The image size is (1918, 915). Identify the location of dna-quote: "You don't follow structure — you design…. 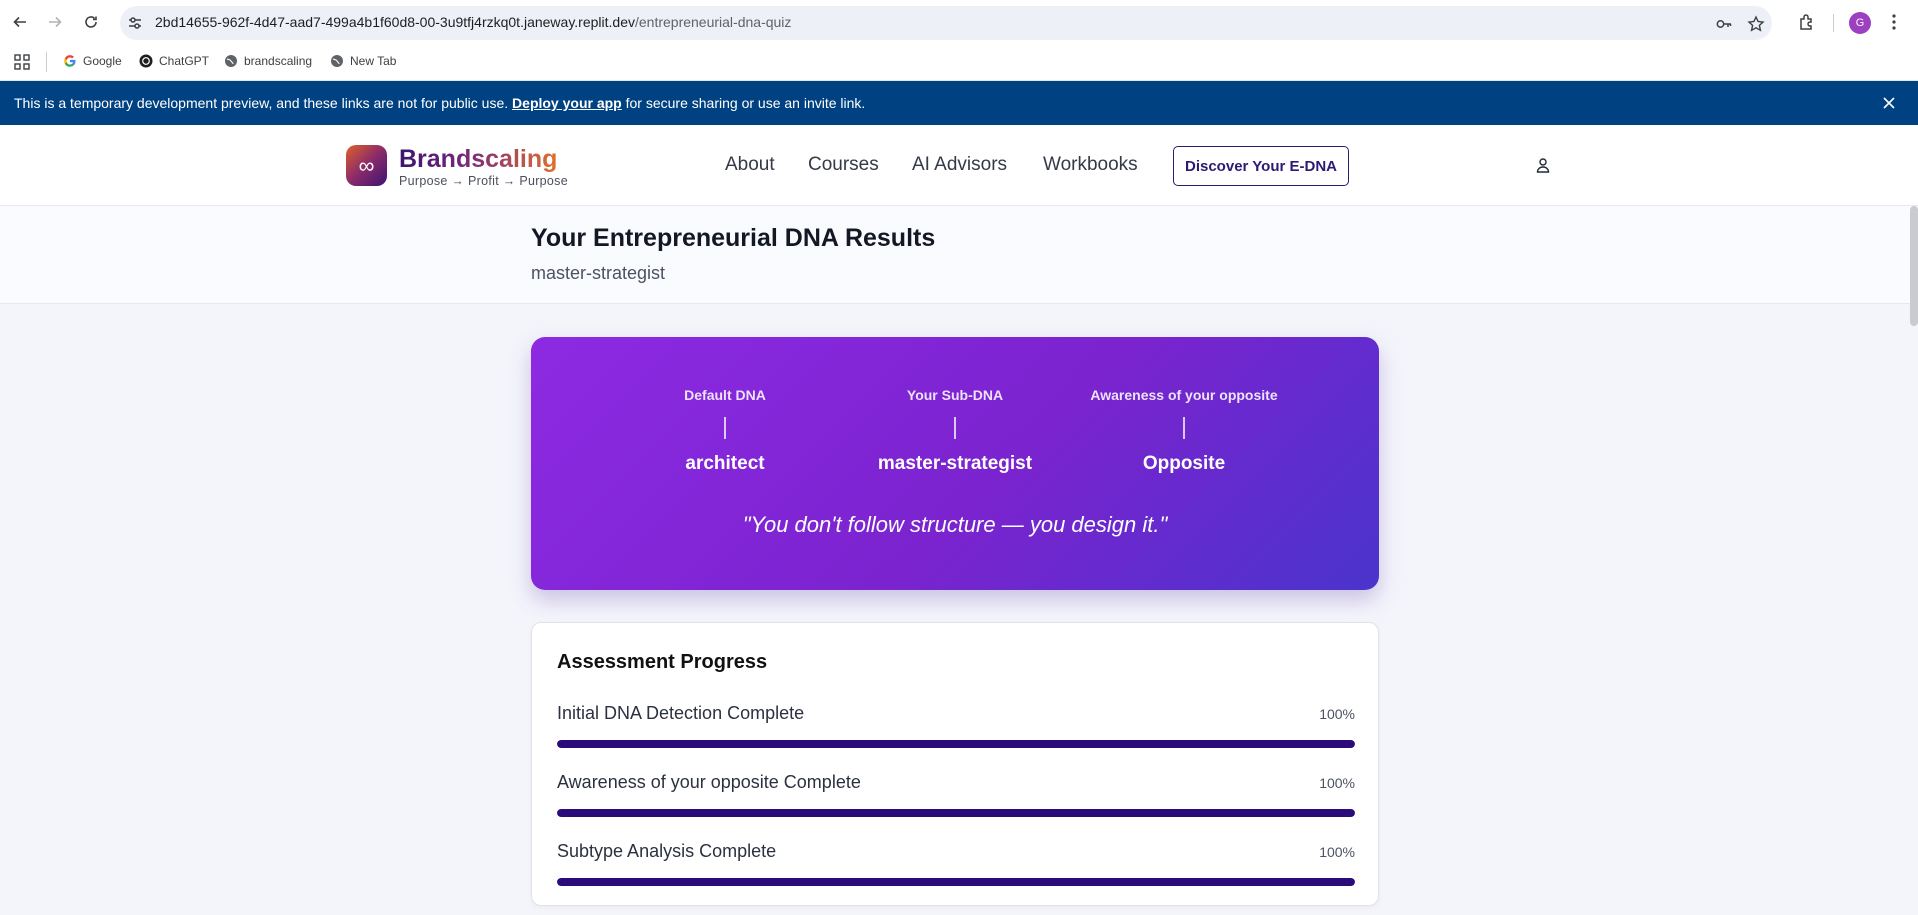
(955, 524).